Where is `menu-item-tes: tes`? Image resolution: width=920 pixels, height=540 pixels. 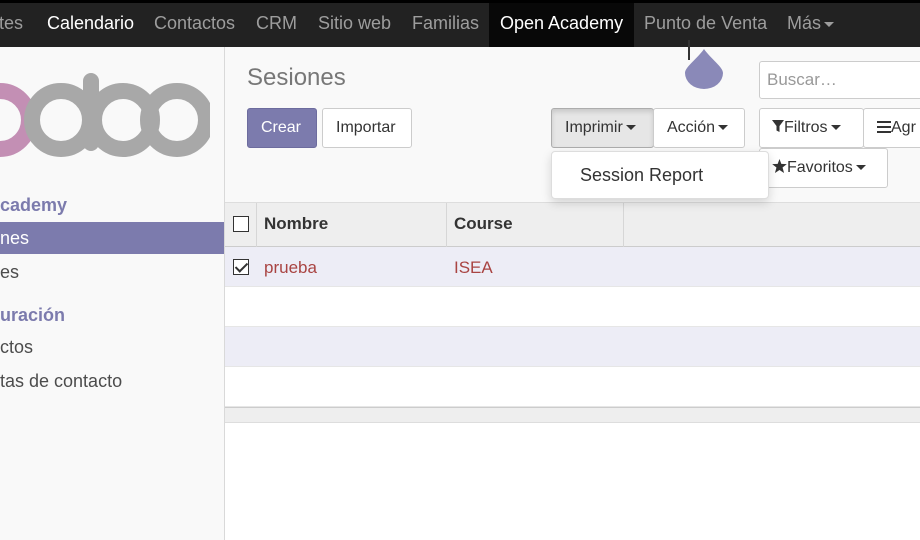 menu-item-tes: tes is located at coordinates (11, 25).